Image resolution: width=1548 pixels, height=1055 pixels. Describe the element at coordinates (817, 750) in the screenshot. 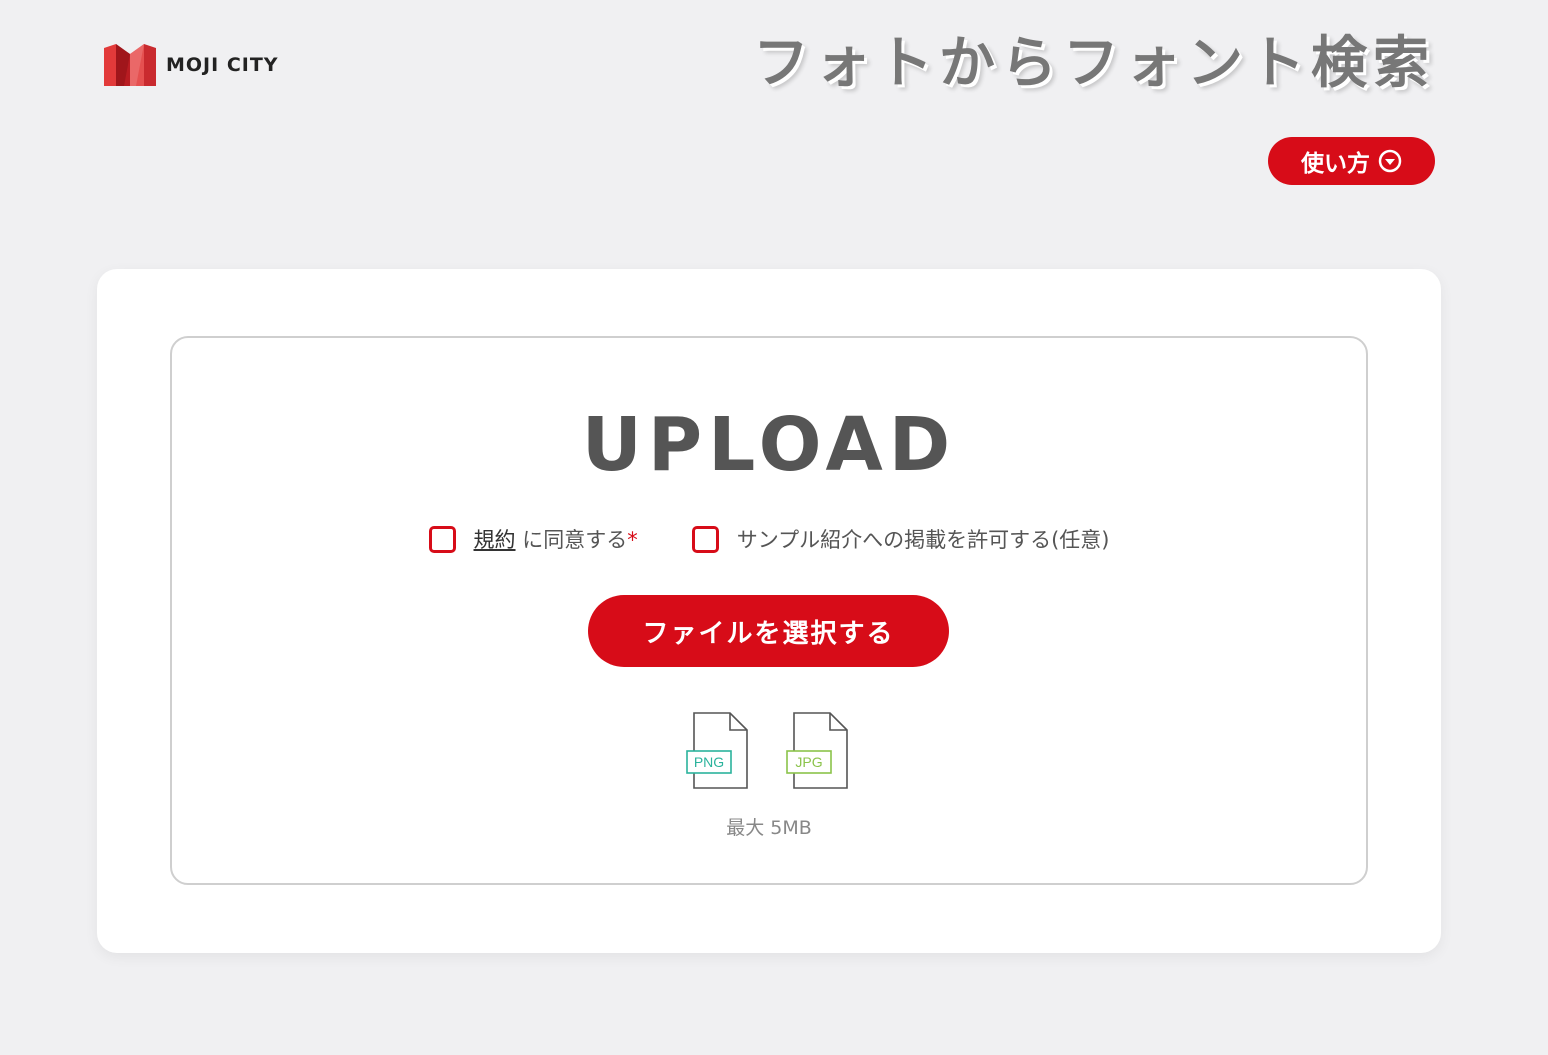

I see `jpg-file-icon: JPG` at that location.